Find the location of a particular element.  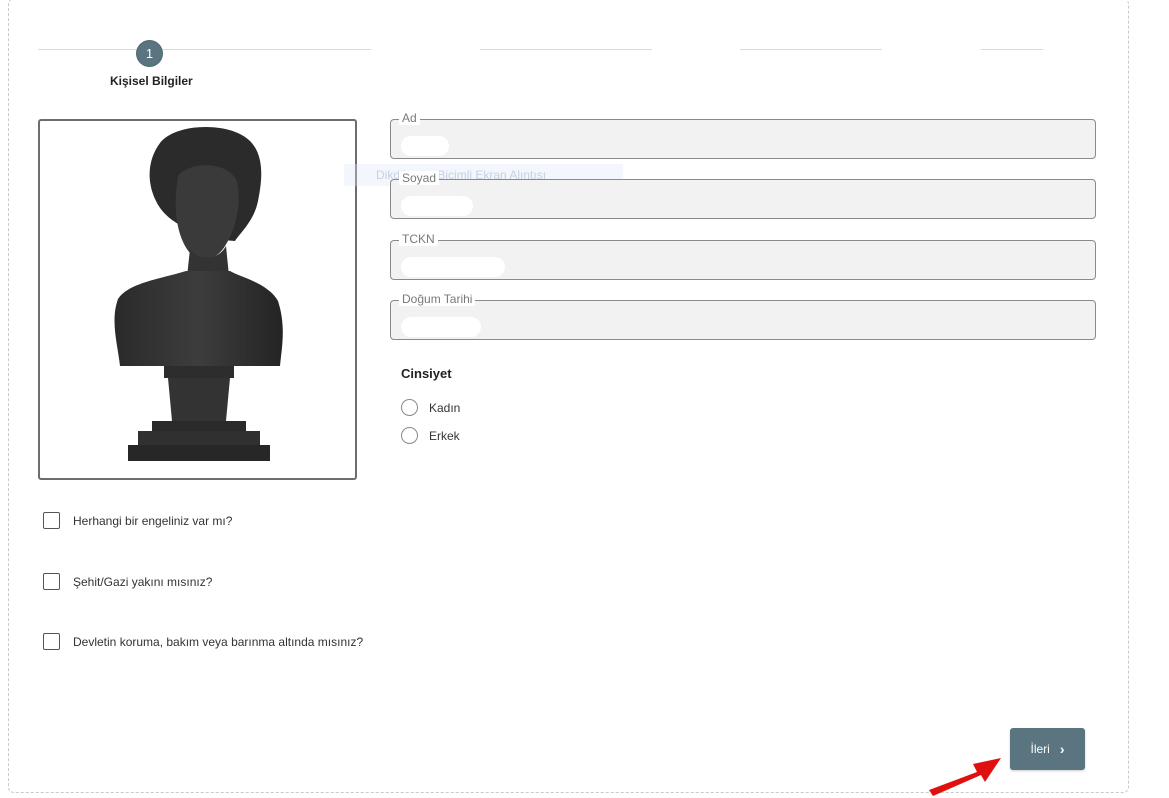

field-label-tckn: TCKN is located at coordinates (418, 239).